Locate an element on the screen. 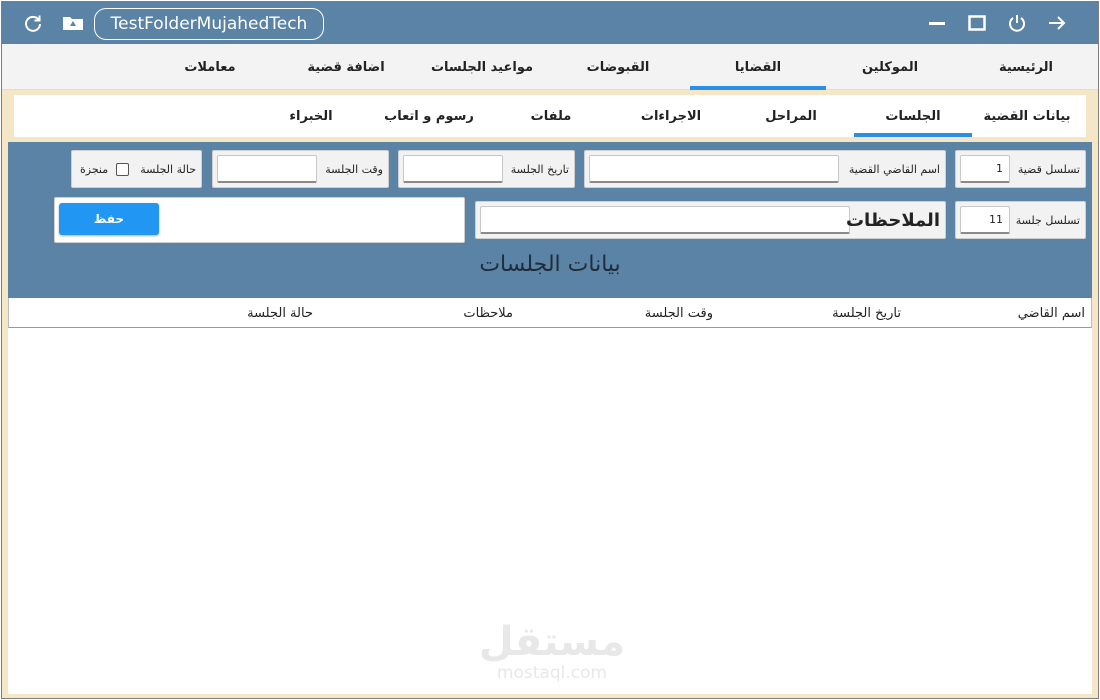 The width and height of the screenshot is (1100, 700). watermark-latin: mostaql.com is located at coordinates (552, 673).